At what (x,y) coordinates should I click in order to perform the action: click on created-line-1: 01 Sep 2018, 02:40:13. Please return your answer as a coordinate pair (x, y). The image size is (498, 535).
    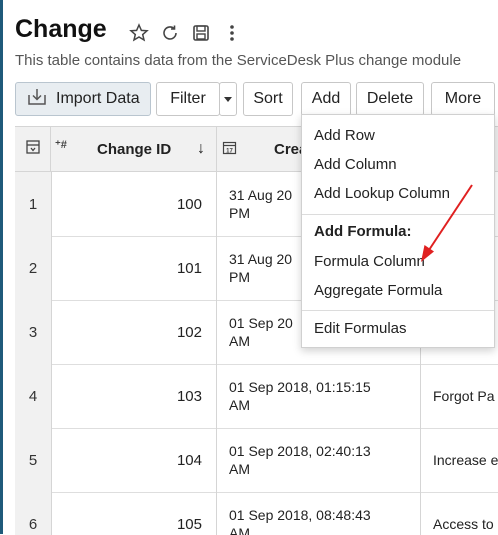
    Looking at the image, I should click on (300, 451).